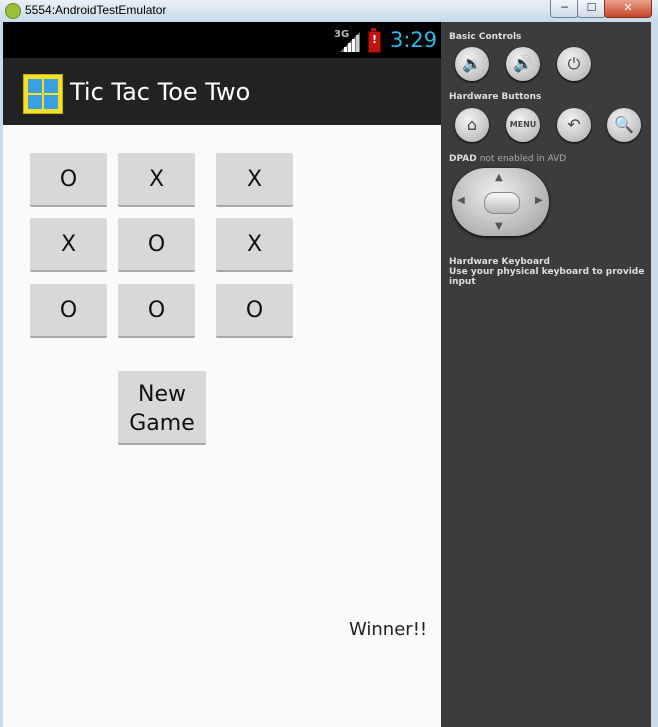 The image size is (658, 727). I want to click on close-button: ✕, so click(628, 9).